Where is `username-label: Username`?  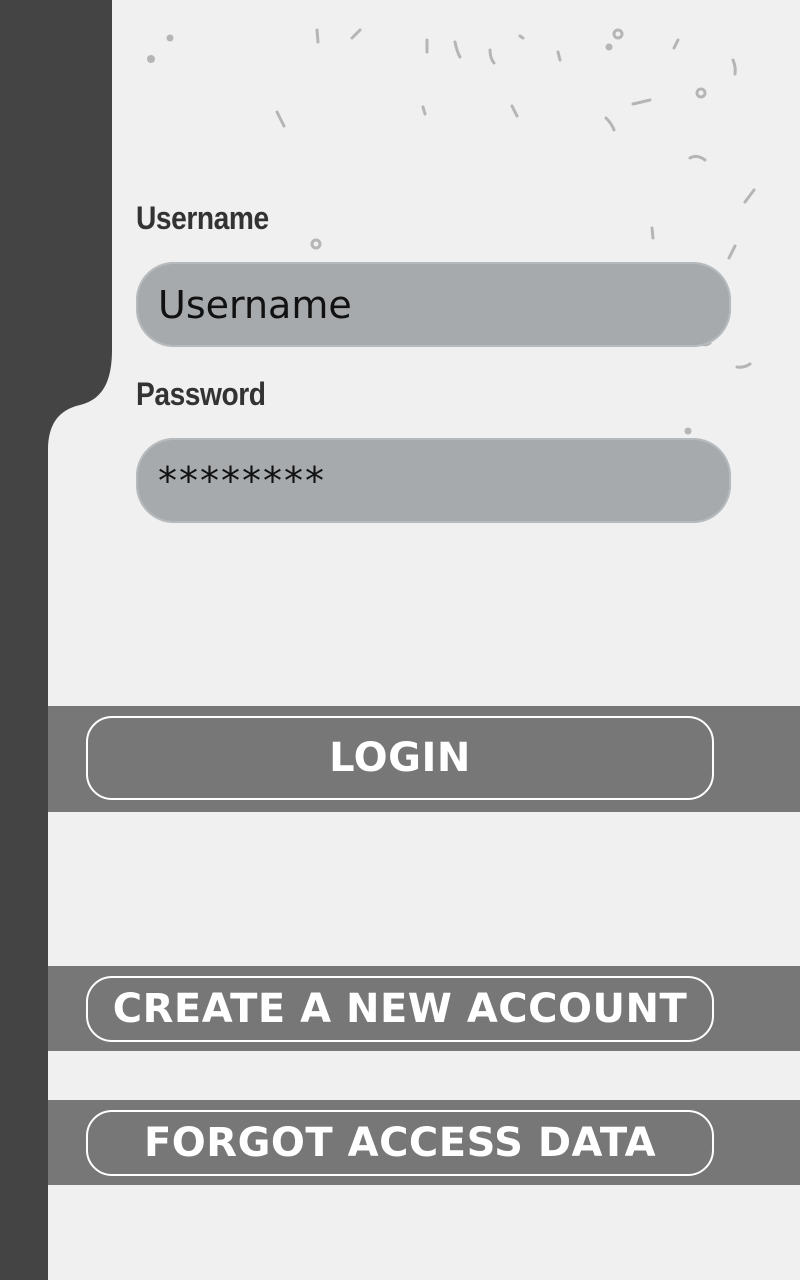 username-label: Username is located at coordinates (202, 218).